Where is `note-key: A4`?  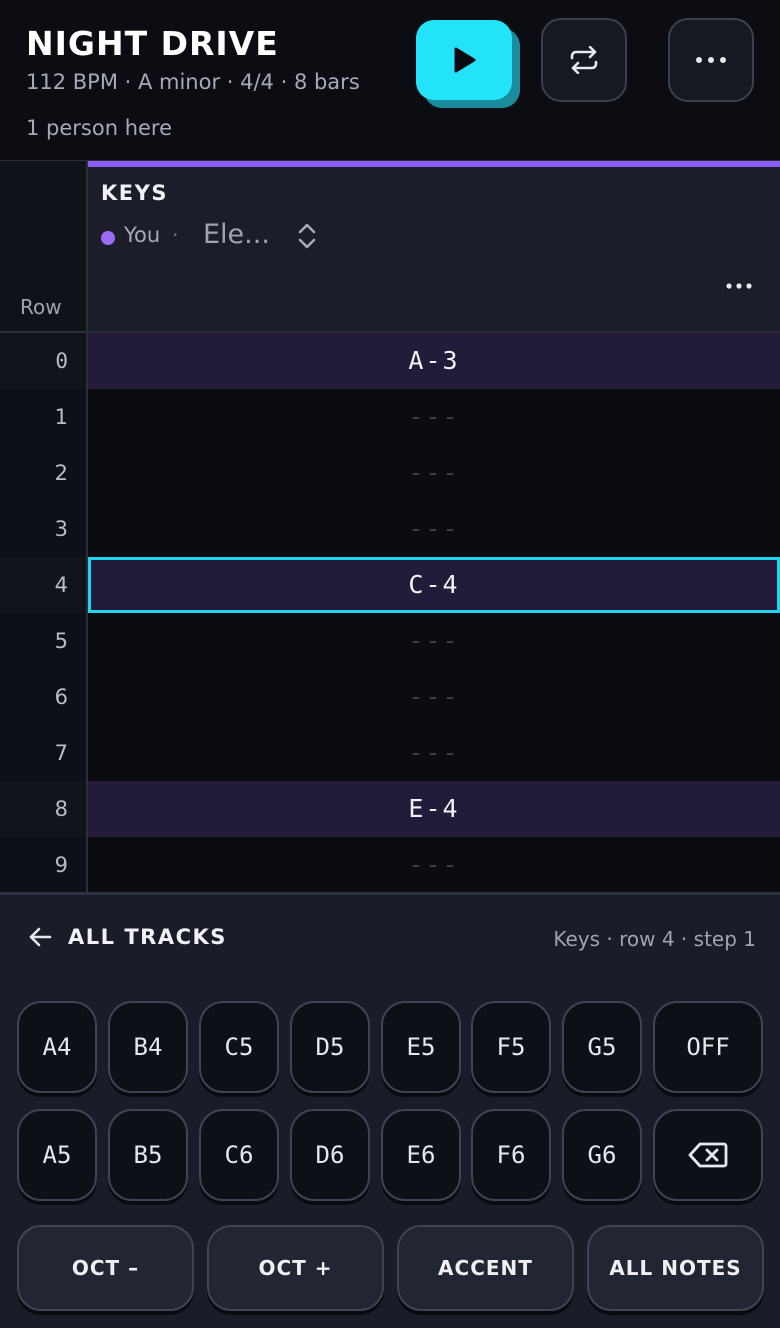
note-key: A4 is located at coordinates (57, 1047).